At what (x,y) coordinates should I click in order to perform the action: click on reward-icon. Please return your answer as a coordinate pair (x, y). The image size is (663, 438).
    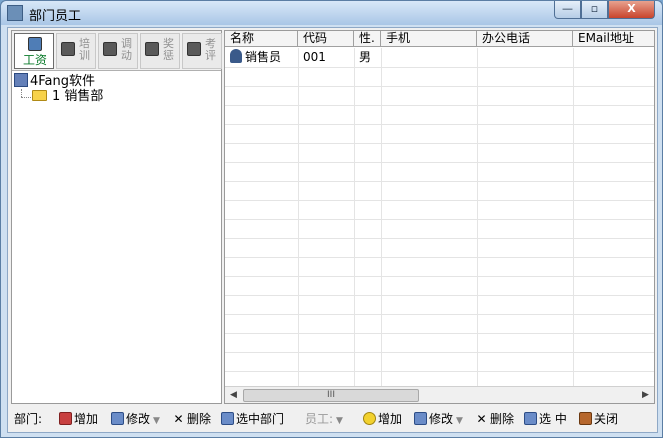
    Looking at the image, I should click on (152, 49).